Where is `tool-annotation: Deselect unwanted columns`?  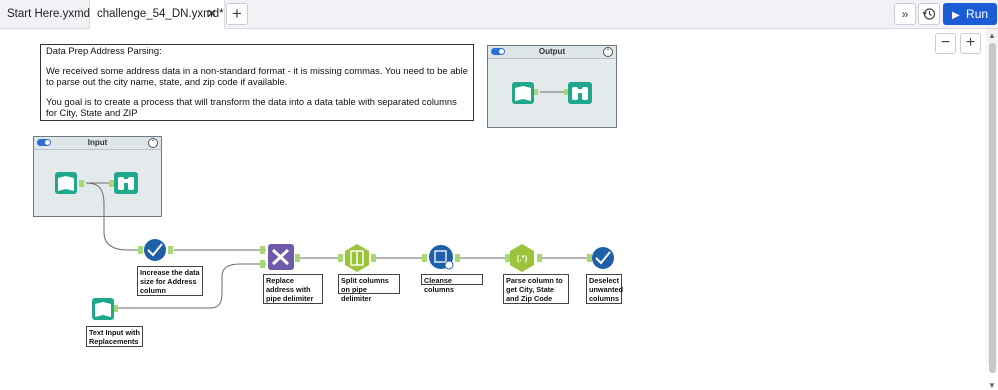 tool-annotation: Deselect unwanted columns is located at coordinates (604, 289).